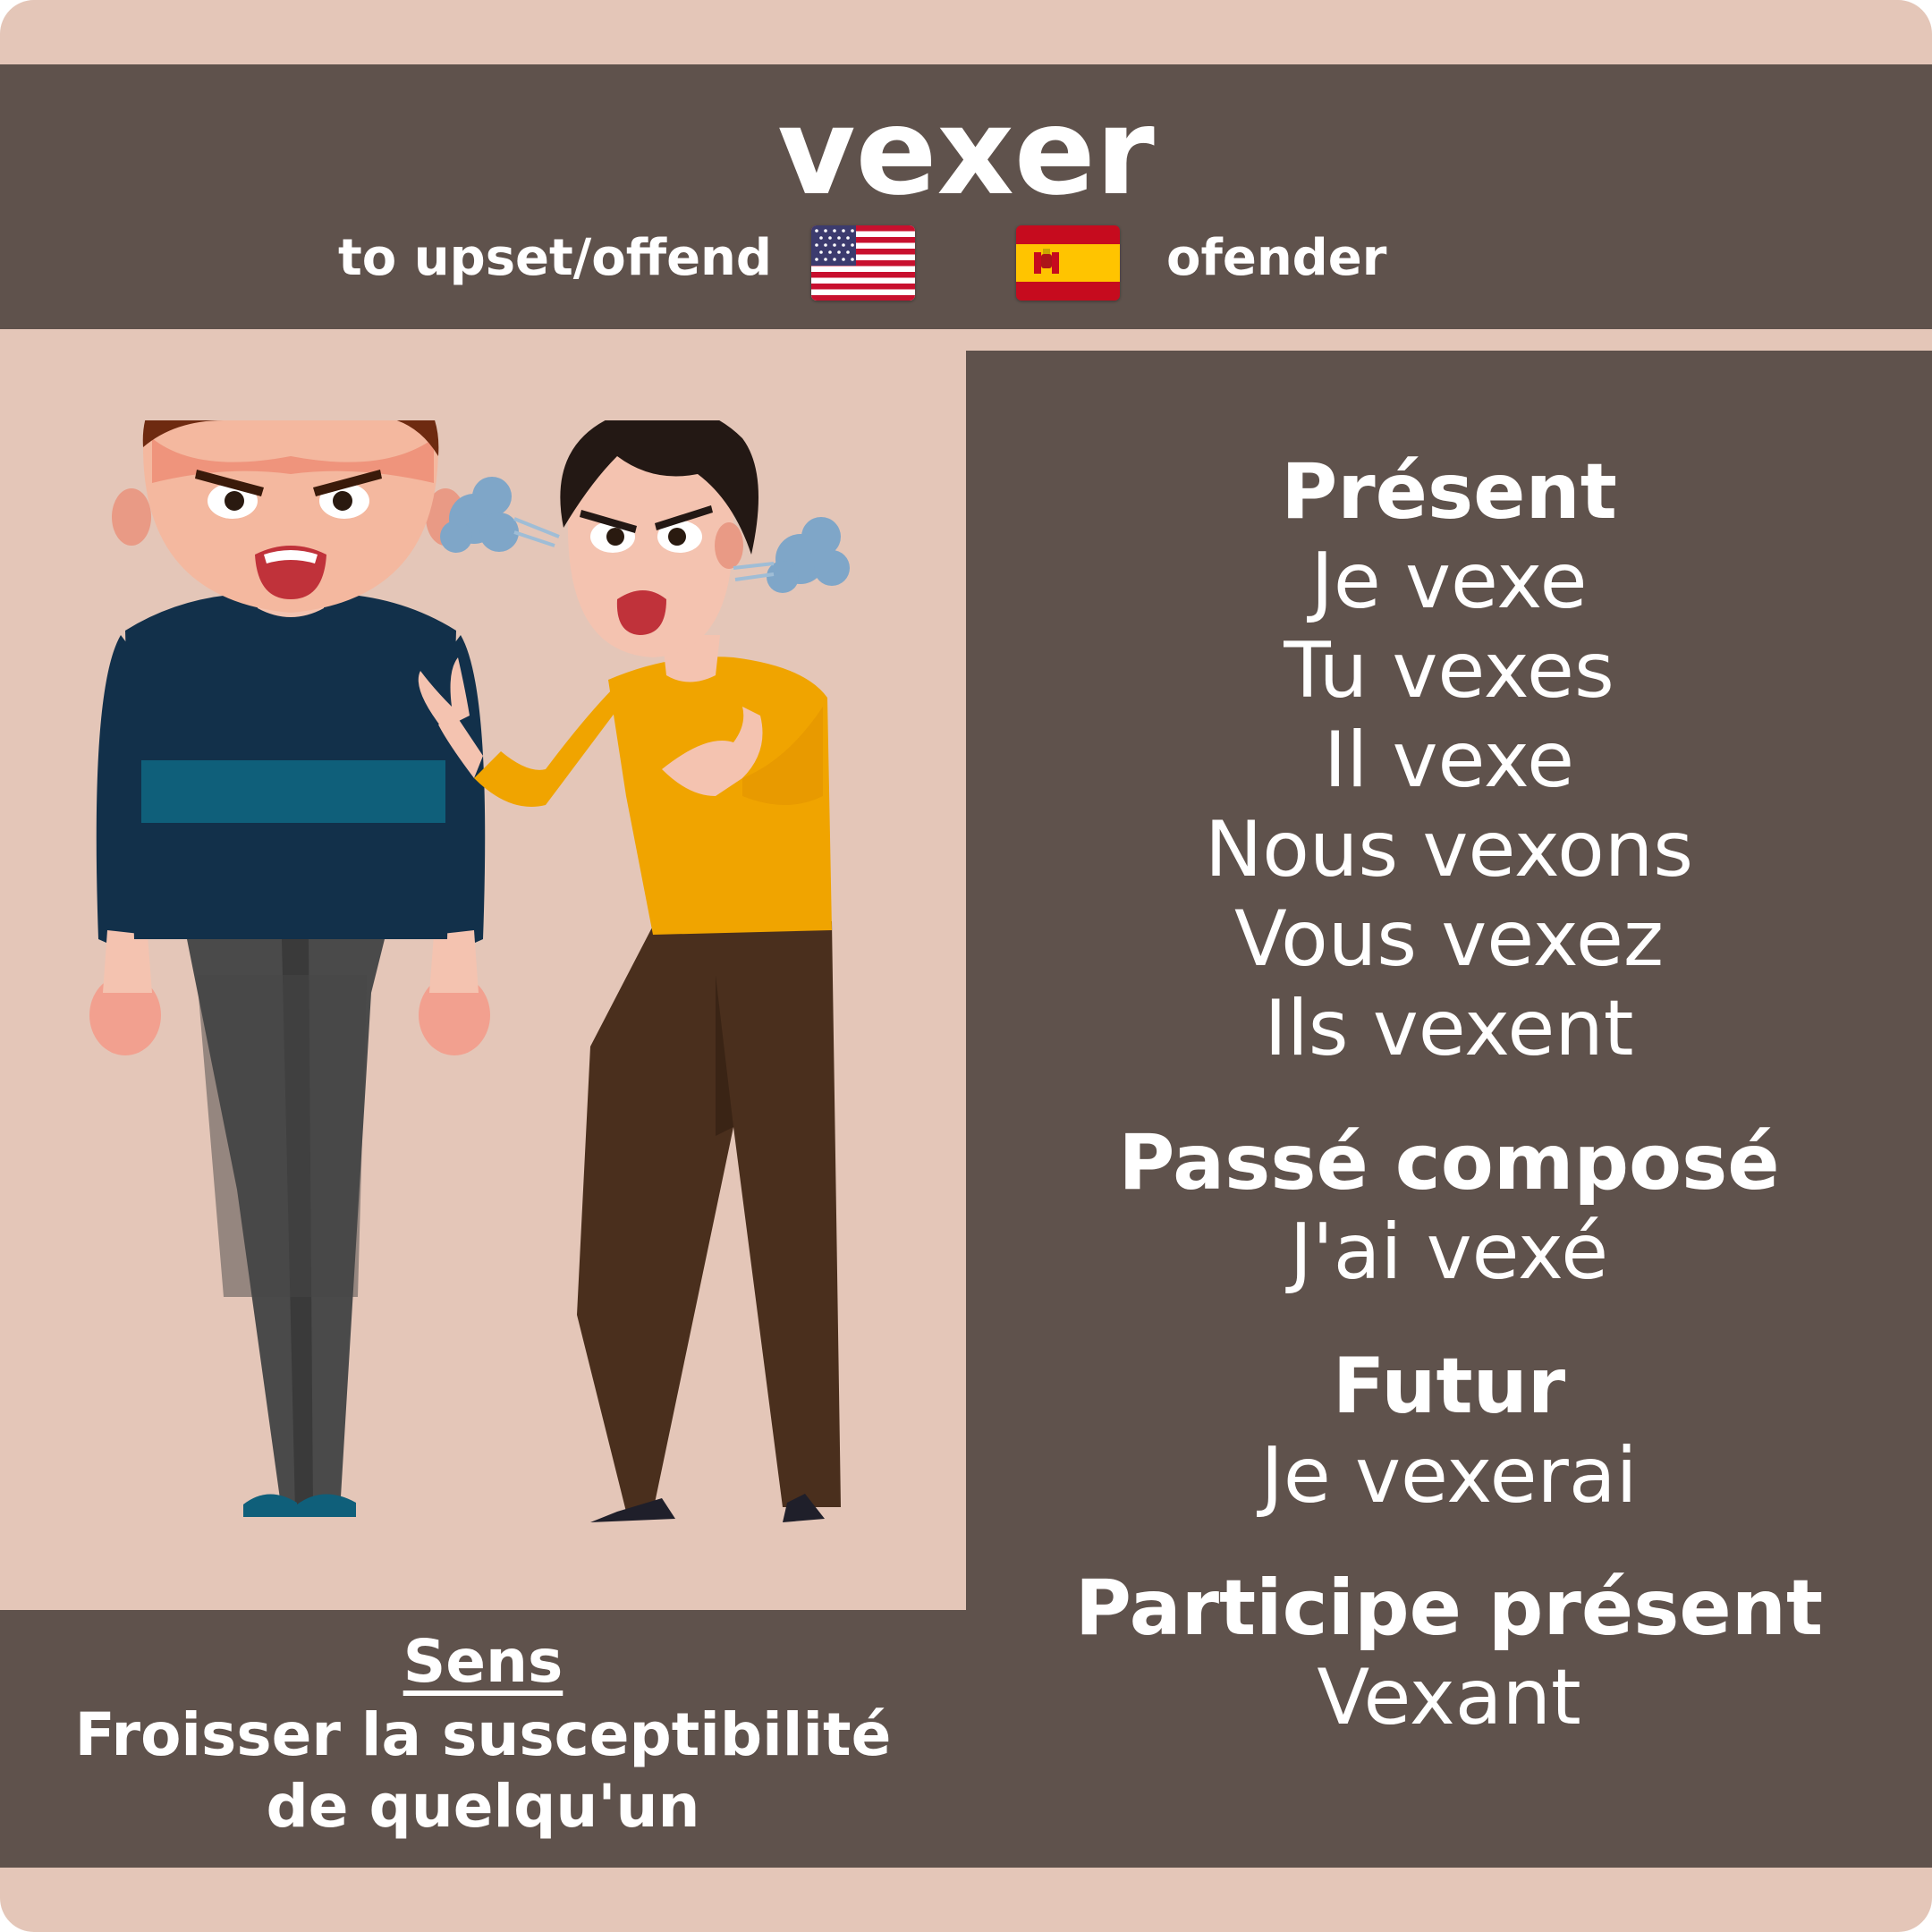 This screenshot has height=1932, width=1932. I want to click on present-form-tu: Tu vexes, so click(1449, 671).